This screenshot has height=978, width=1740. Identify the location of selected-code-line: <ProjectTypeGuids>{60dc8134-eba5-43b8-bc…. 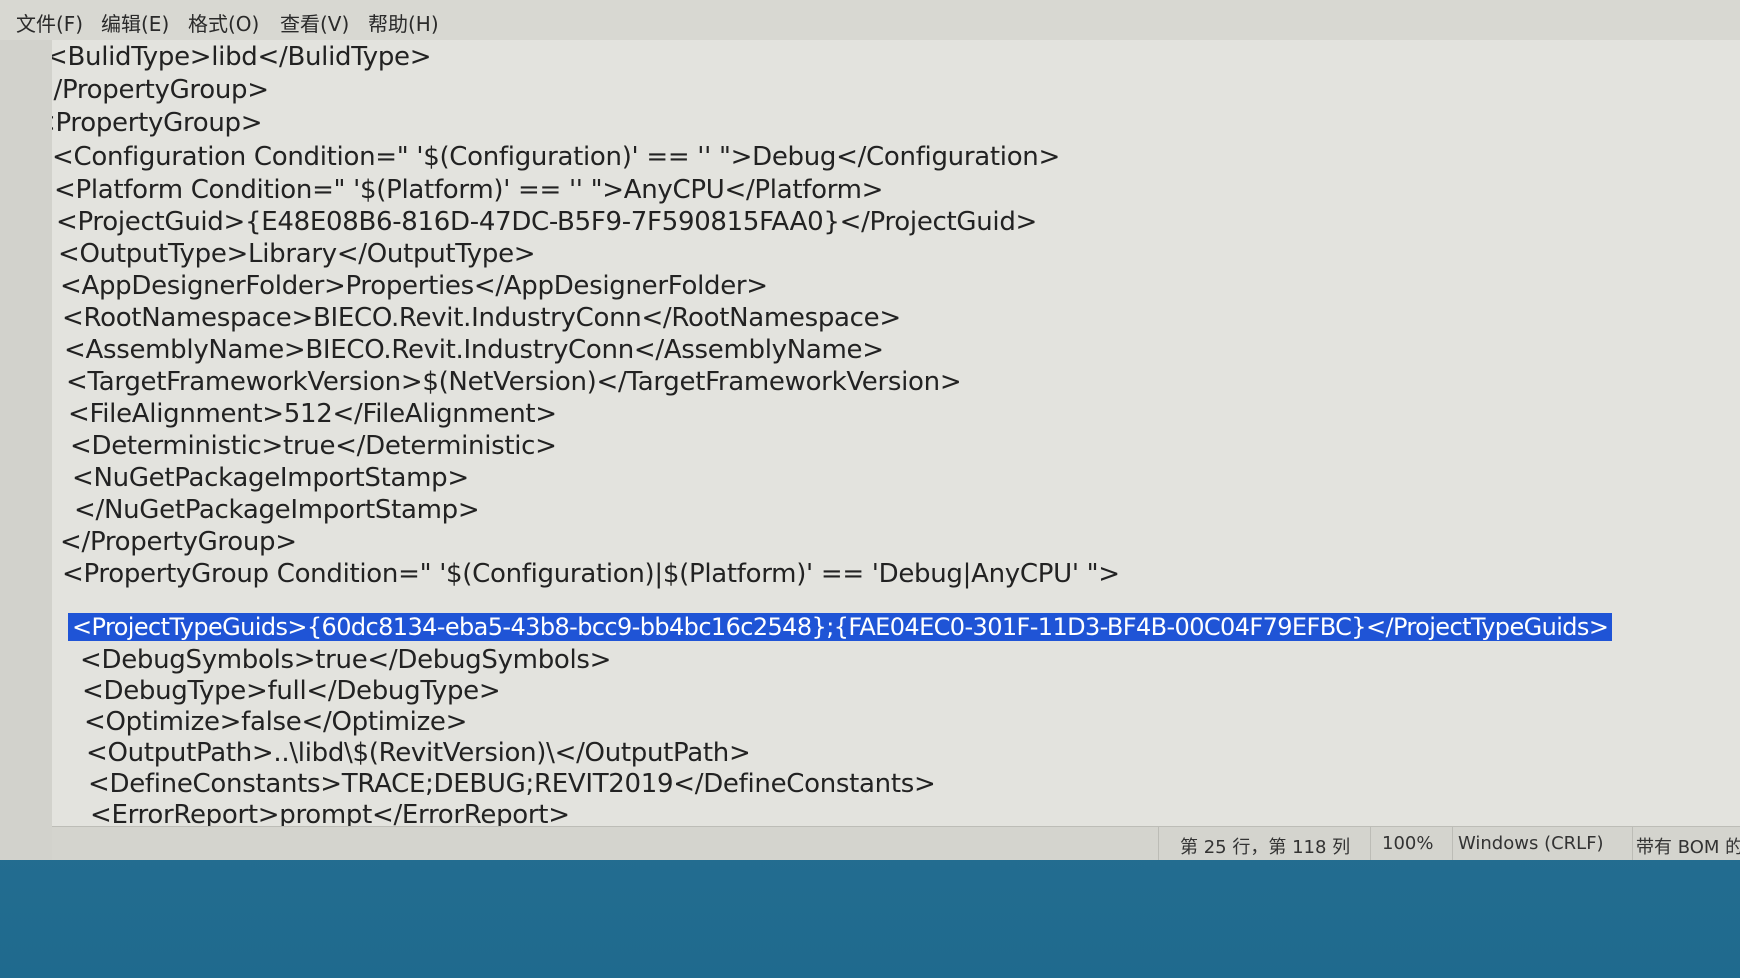
(840, 627).